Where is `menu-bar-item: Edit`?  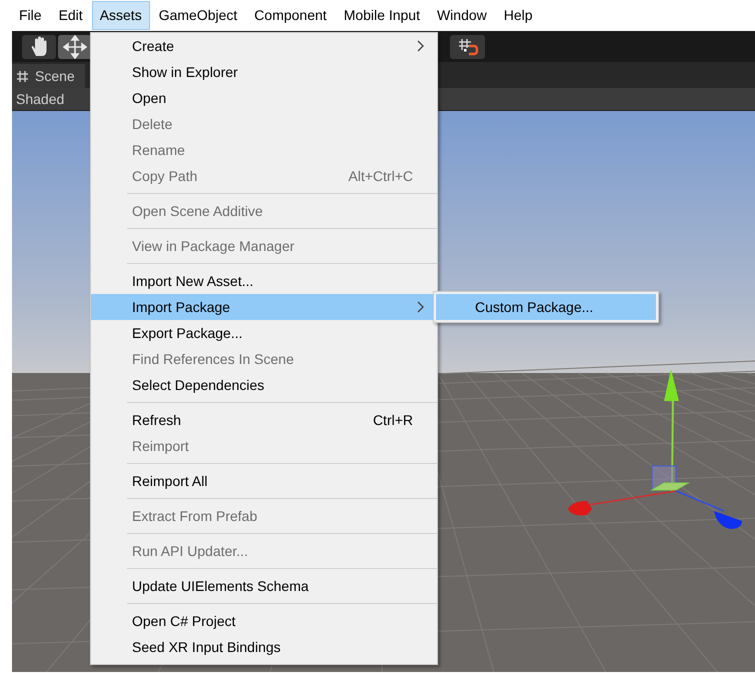
menu-bar-item: Edit is located at coordinates (70, 15).